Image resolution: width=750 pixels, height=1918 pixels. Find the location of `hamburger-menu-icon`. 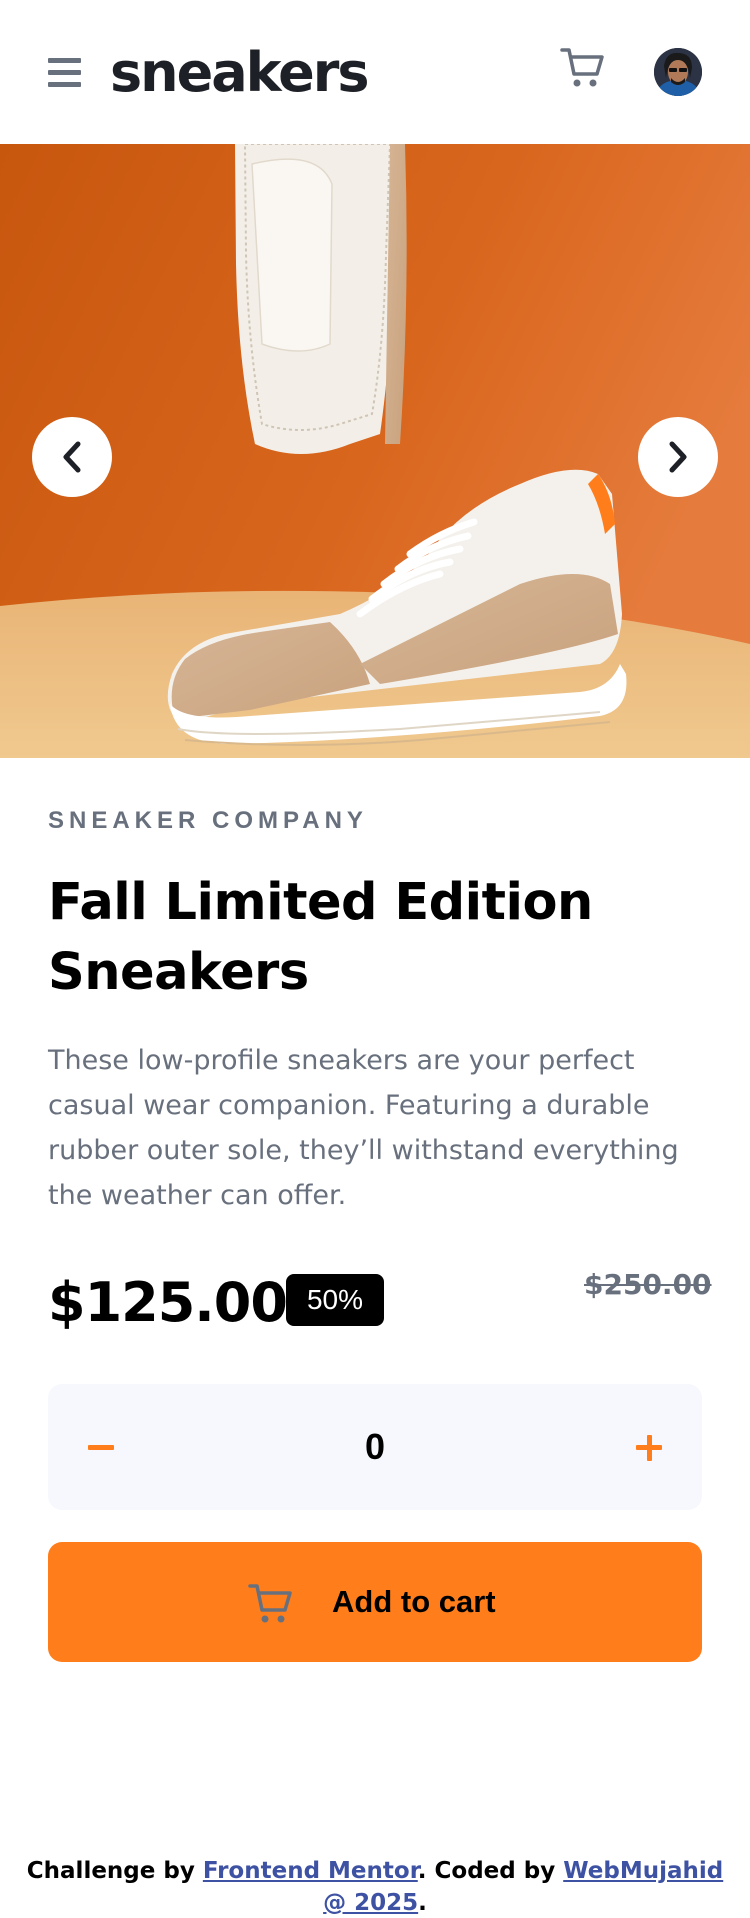

hamburger-menu-icon is located at coordinates (64, 73).